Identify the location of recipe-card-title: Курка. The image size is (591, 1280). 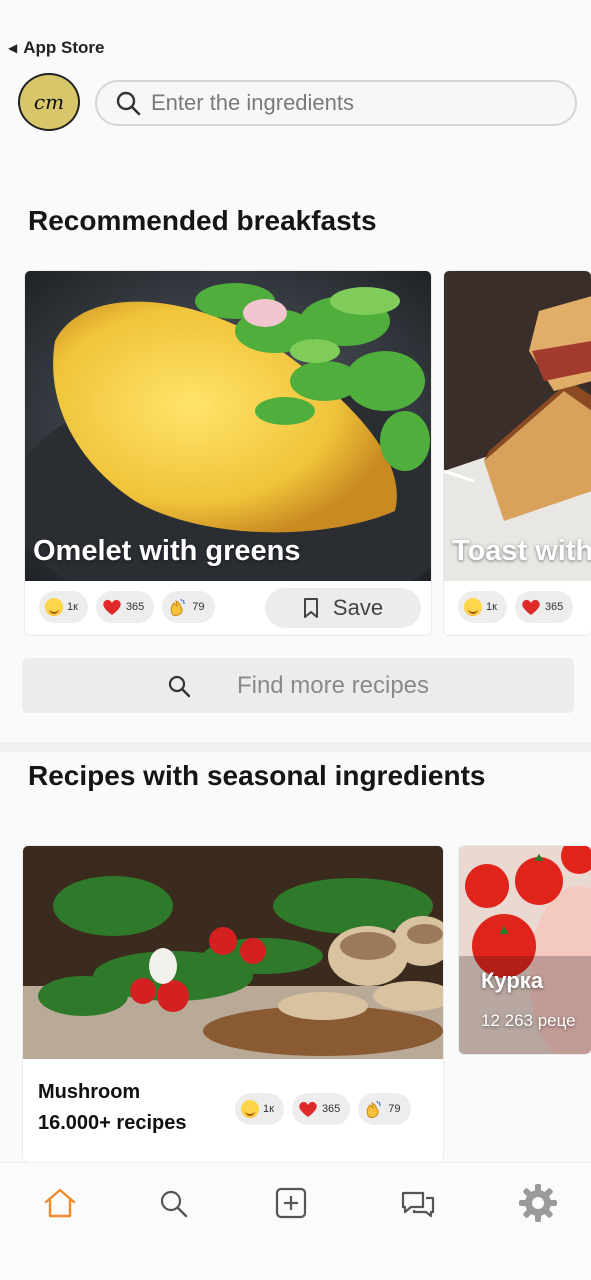
(512, 980).